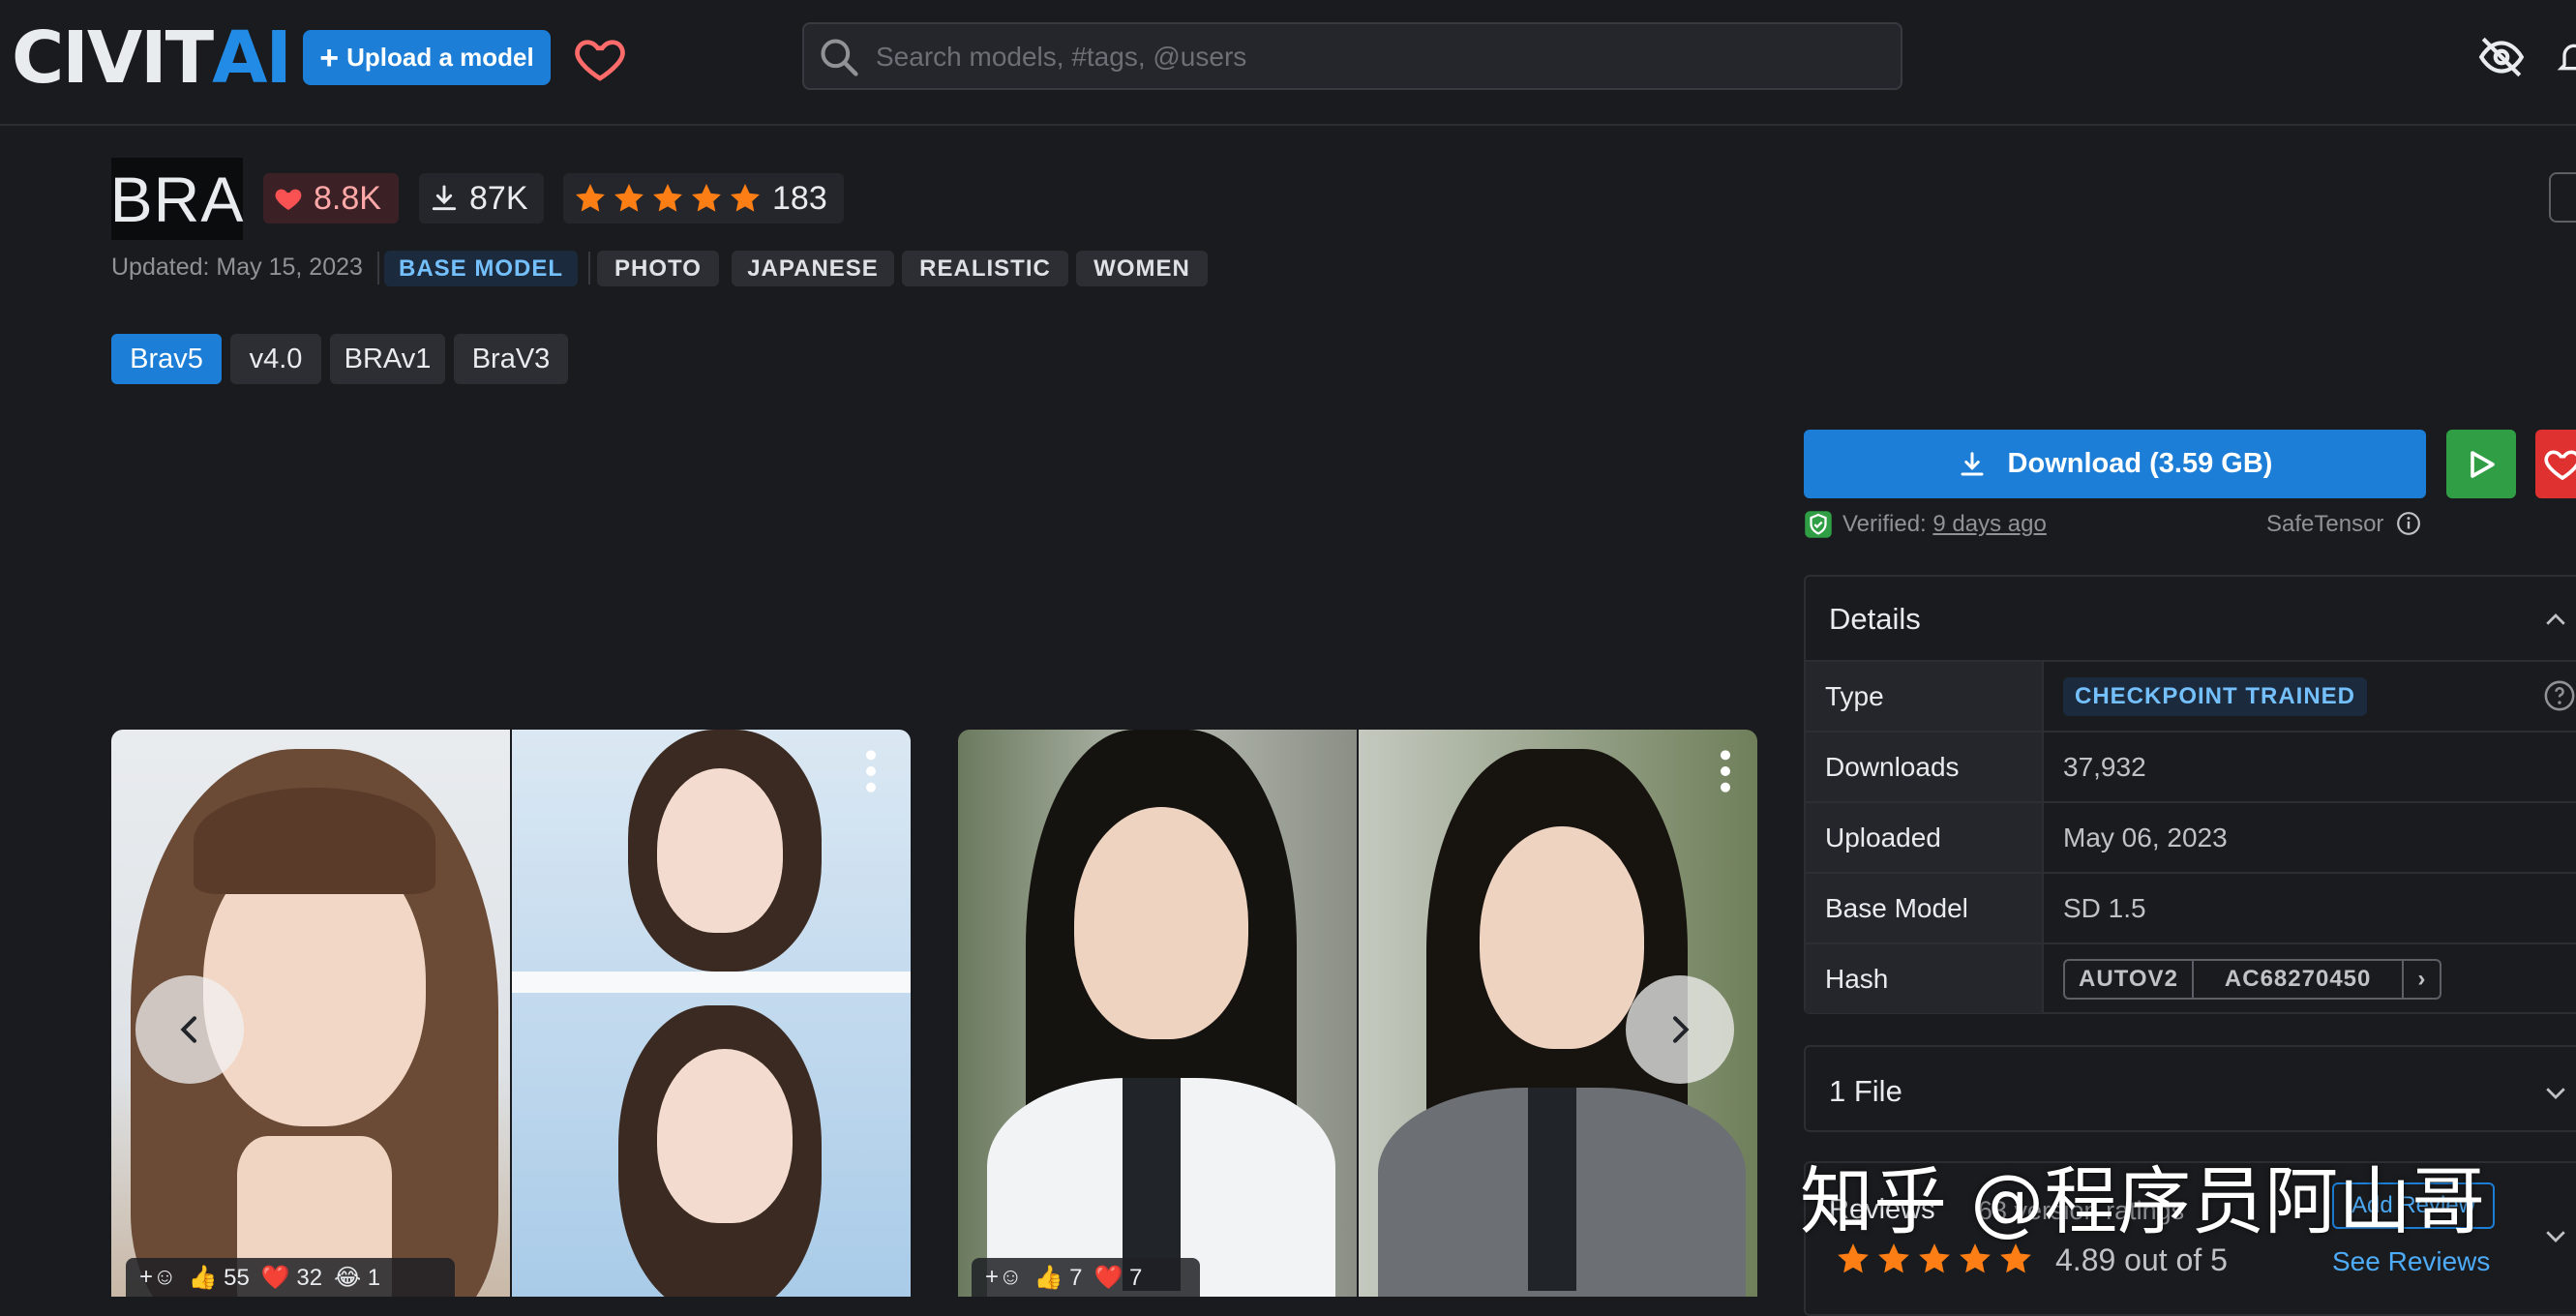  I want to click on plus-icon: +, so click(329, 57).